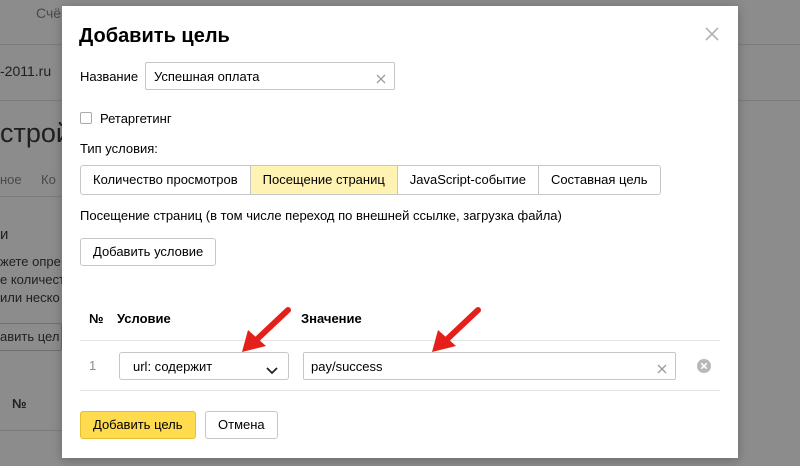 This screenshot has width=800, height=466. What do you see at coordinates (30, 336) in the screenshot?
I see `bg-button-label: авить цел` at bounding box center [30, 336].